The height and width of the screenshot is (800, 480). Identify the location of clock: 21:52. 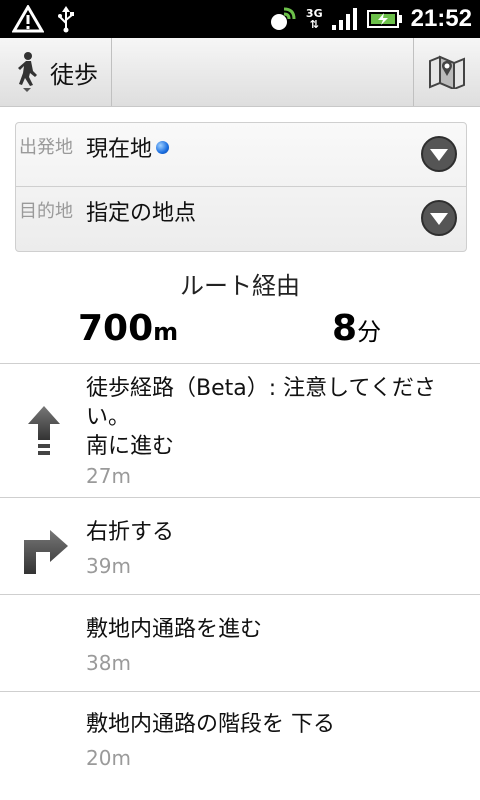
(441, 18).